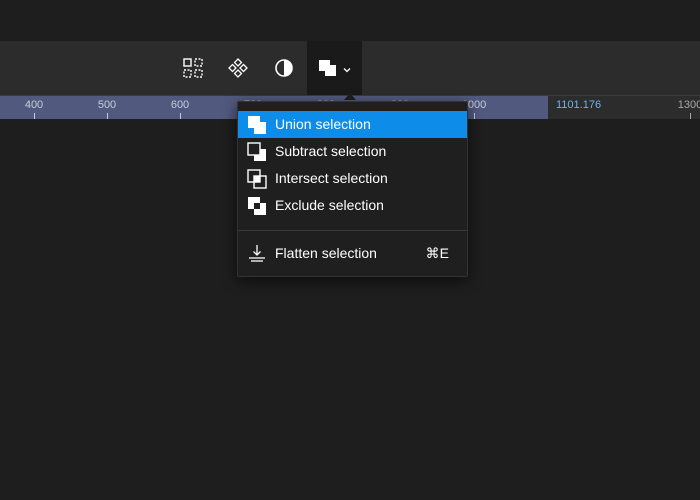 The image size is (700, 500). Describe the element at coordinates (327, 68) in the screenshot. I see `boolean-operations-icon` at that location.